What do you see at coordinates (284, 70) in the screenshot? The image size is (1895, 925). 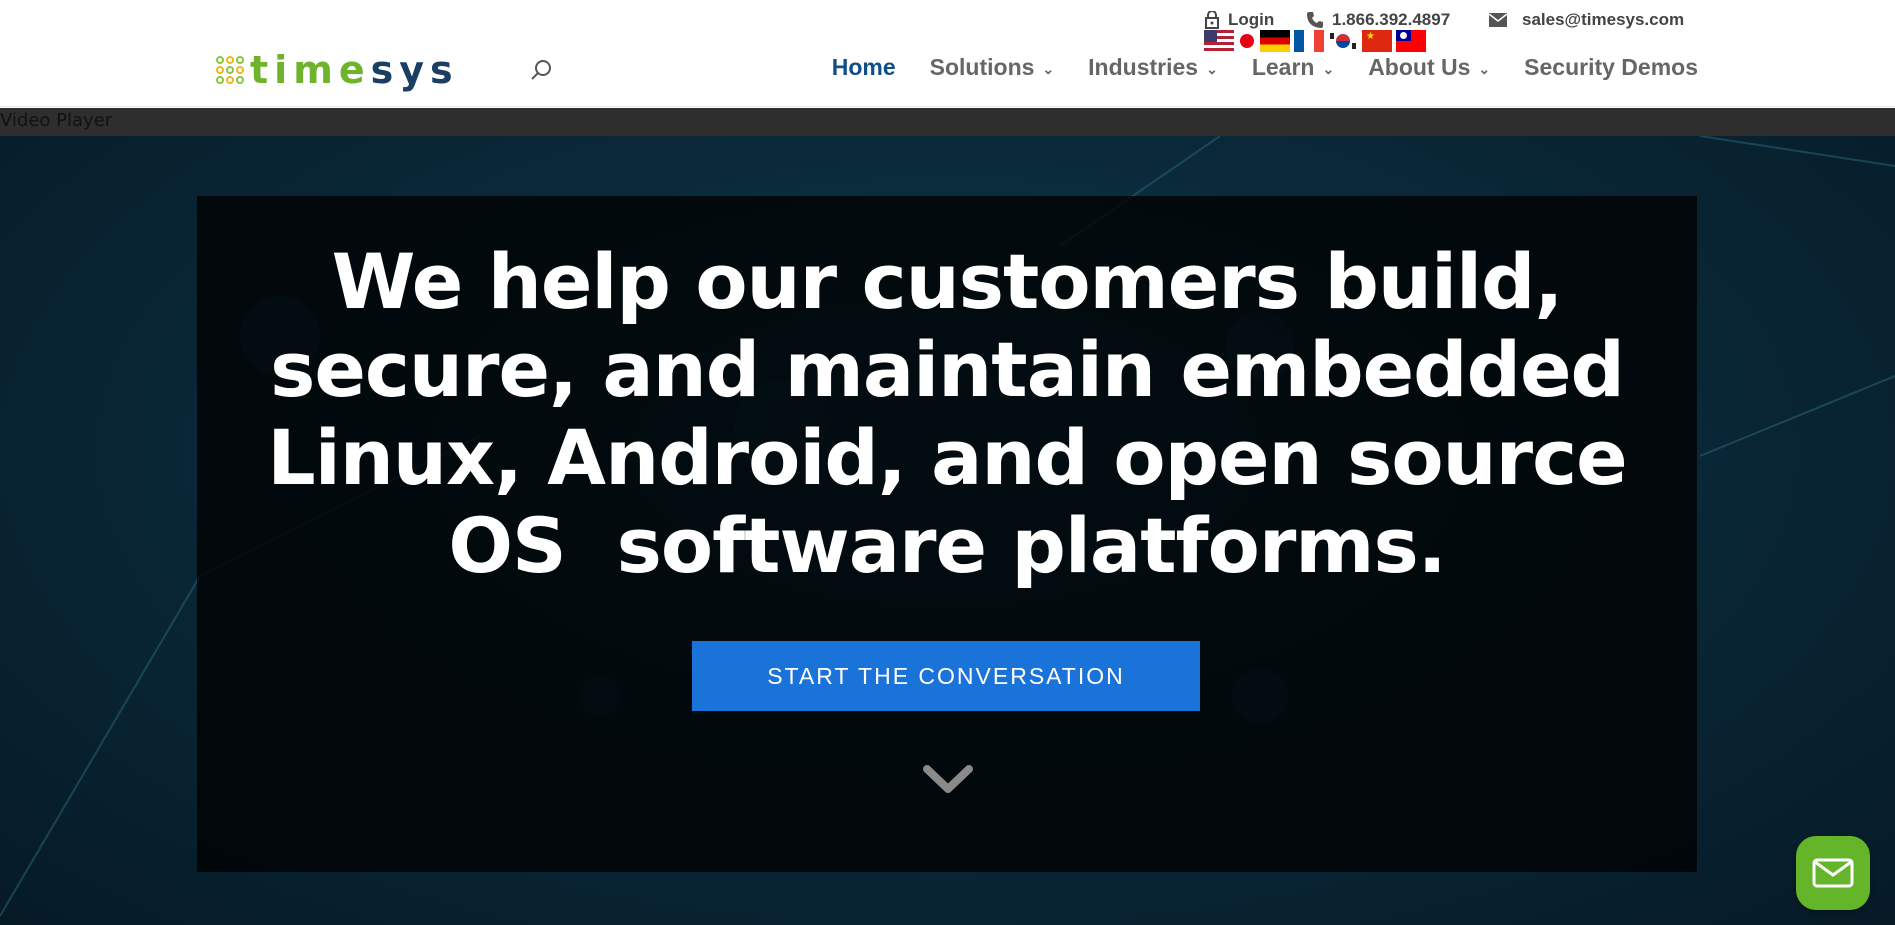 I see `logo-letter: i` at bounding box center [284, 70].